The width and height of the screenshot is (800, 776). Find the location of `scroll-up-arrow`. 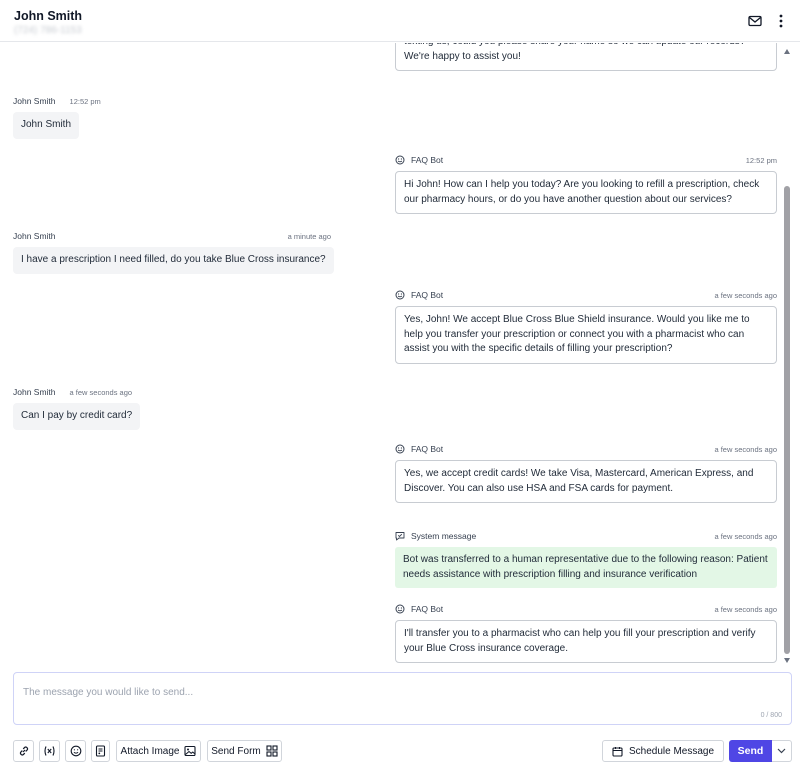

scroll-up-arrow is located at coordinates (787, 51).